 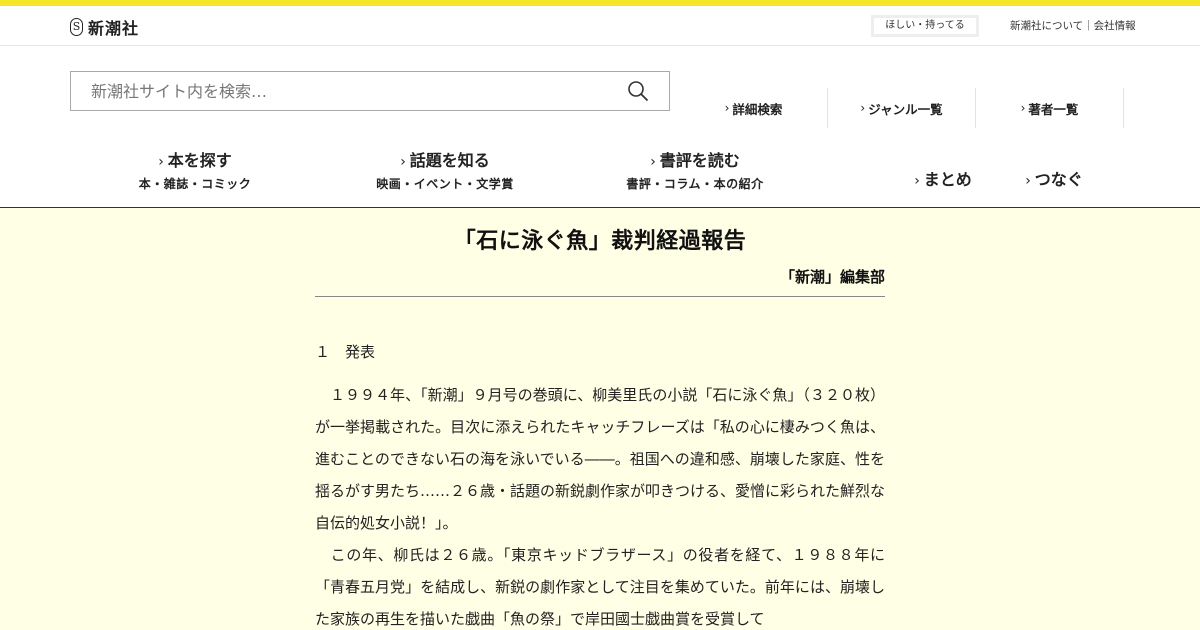 What do you see at coordinates (1058, 179) in the screenshot?
I see `nav-label: つなぐ` at bounding box center [1058, 179].